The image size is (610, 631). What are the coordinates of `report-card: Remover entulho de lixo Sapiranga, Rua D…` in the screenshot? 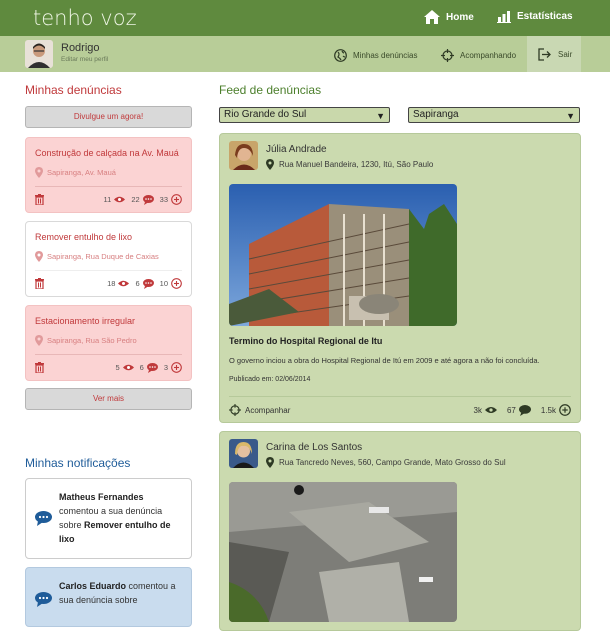 It's located at (108, 259).